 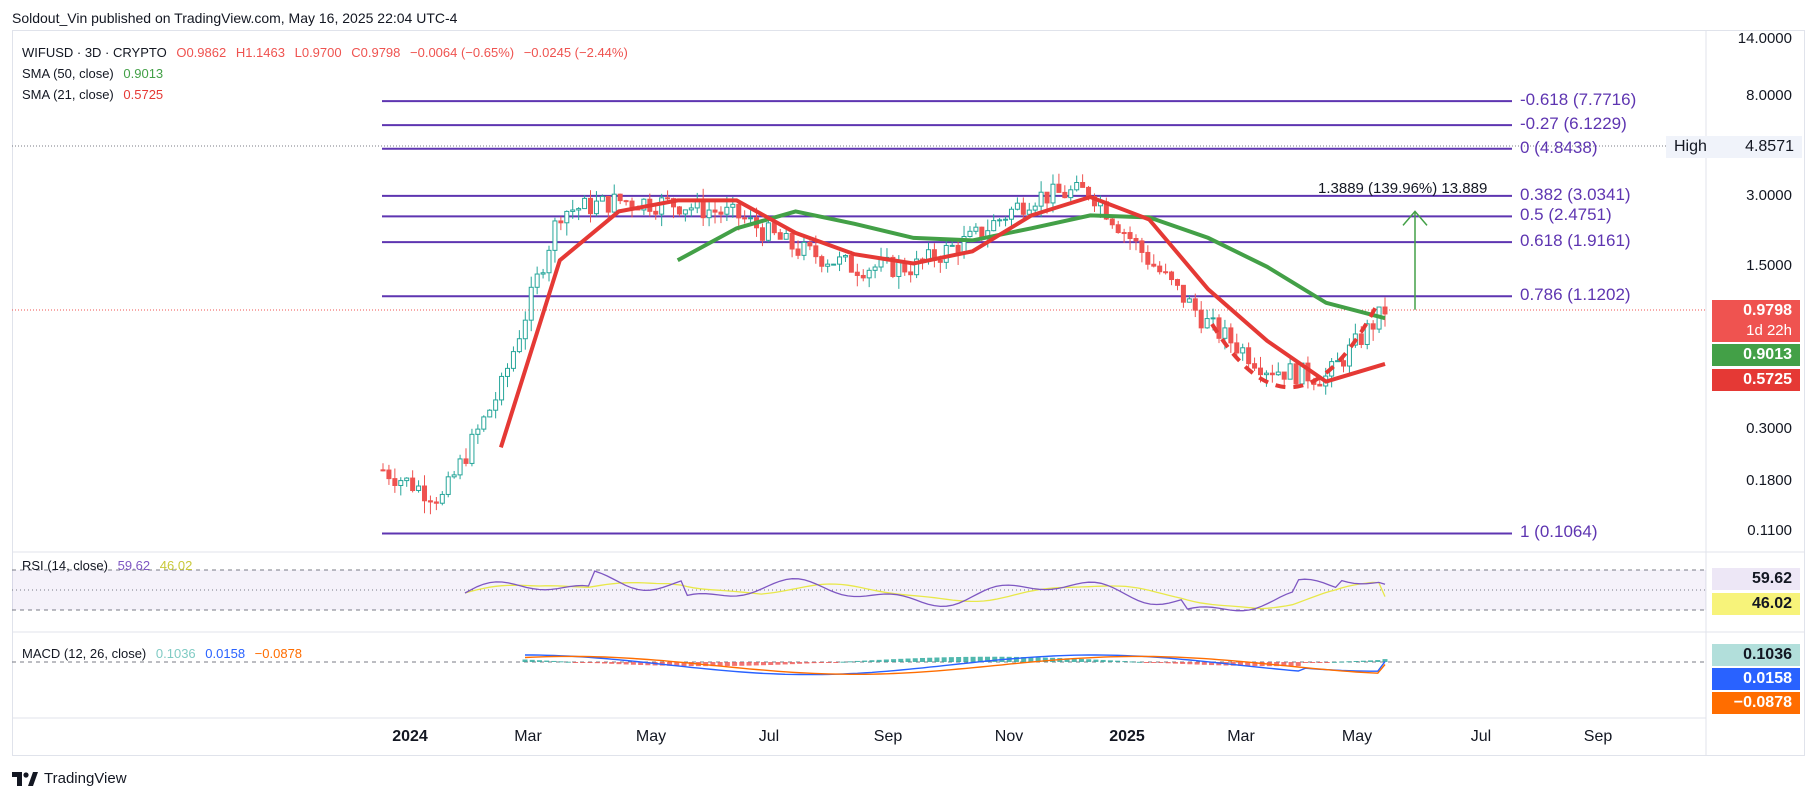 I want to click on x-tick: 2025, so click(x=1127, y=736).